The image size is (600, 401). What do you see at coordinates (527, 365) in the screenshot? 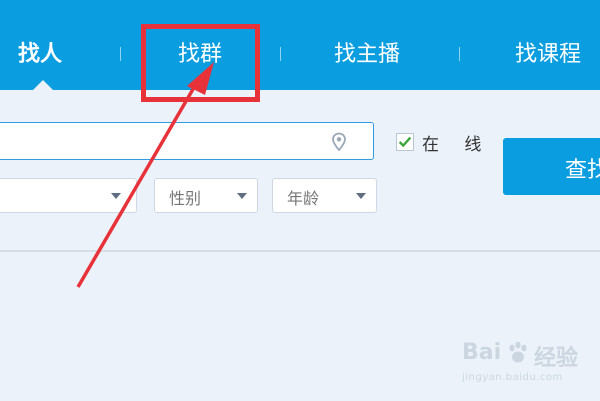
I see `baidu-jingyan-watermark: Bai 经验 jingyan.baidu.com` at bounding box center [527, 365].